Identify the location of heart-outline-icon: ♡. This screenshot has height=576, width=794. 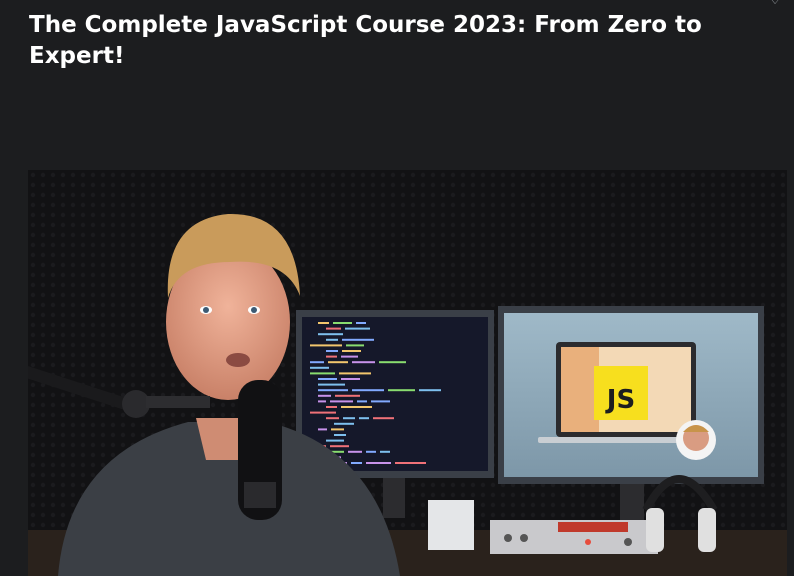
(775, 5).